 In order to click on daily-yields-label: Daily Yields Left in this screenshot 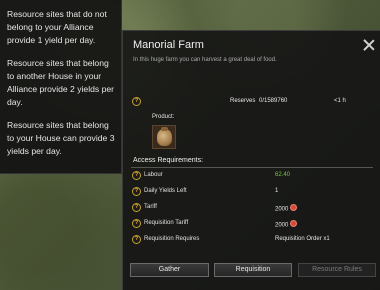, I will do `click(165, 191)`.